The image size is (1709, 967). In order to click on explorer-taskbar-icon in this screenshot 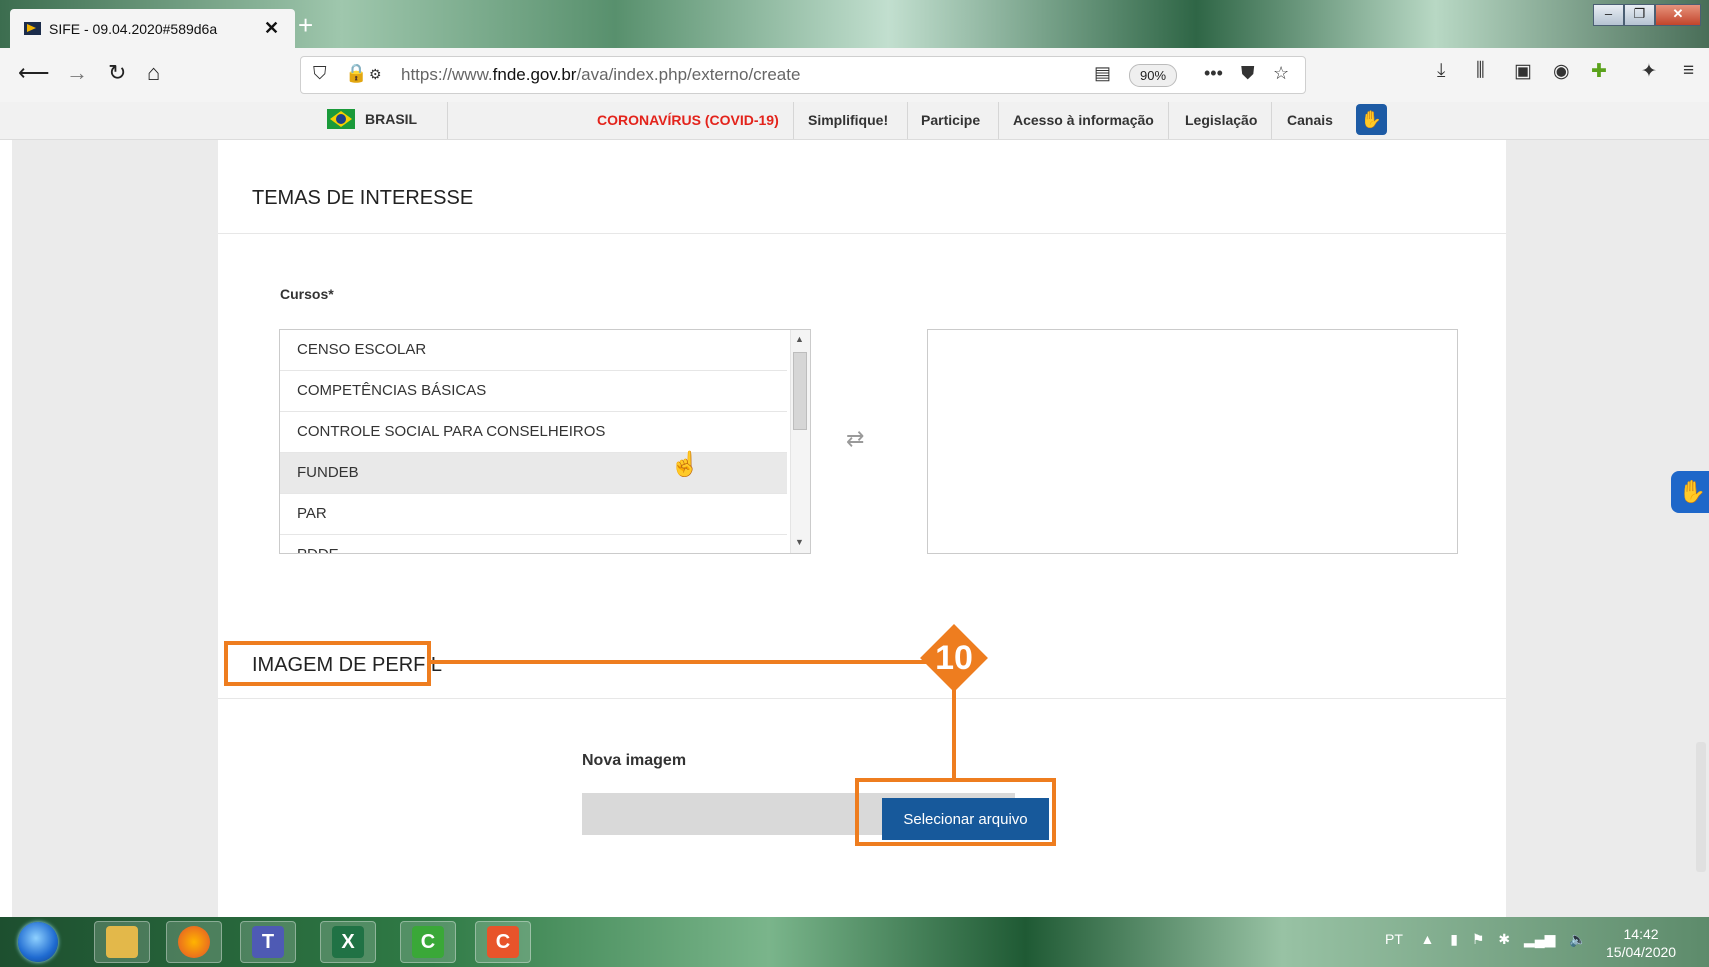, I will do `click(122, 942)`.